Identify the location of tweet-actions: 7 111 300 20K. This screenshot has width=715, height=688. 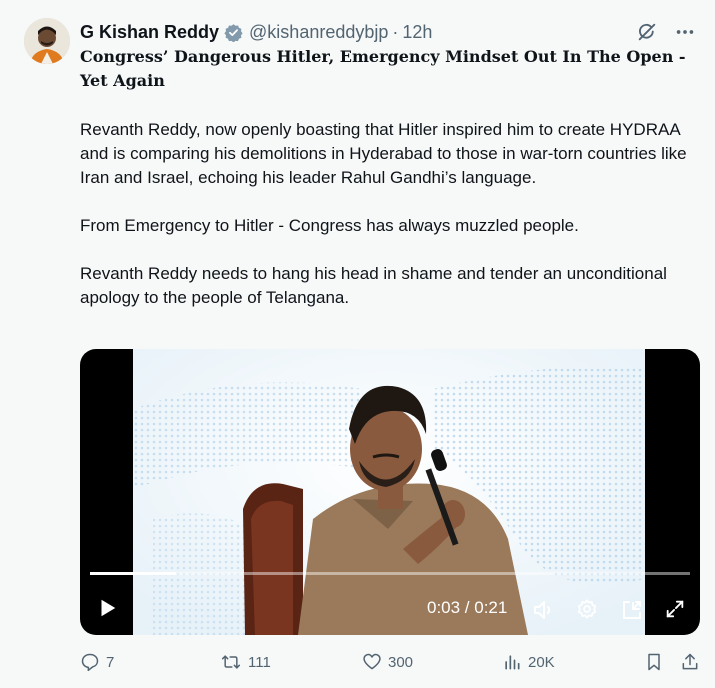
(392, 664).